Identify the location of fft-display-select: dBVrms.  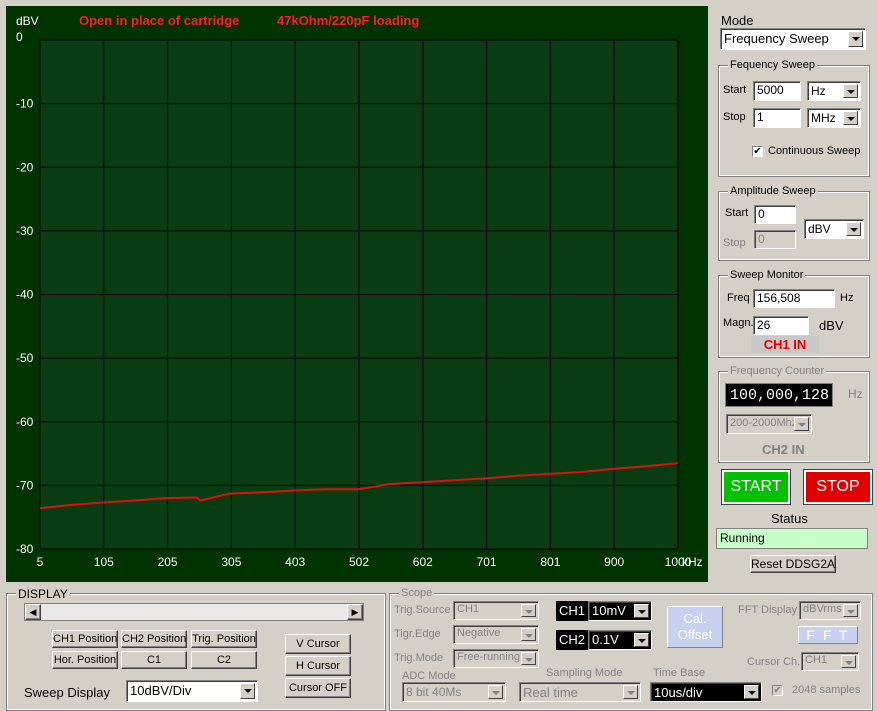
(830, 610).